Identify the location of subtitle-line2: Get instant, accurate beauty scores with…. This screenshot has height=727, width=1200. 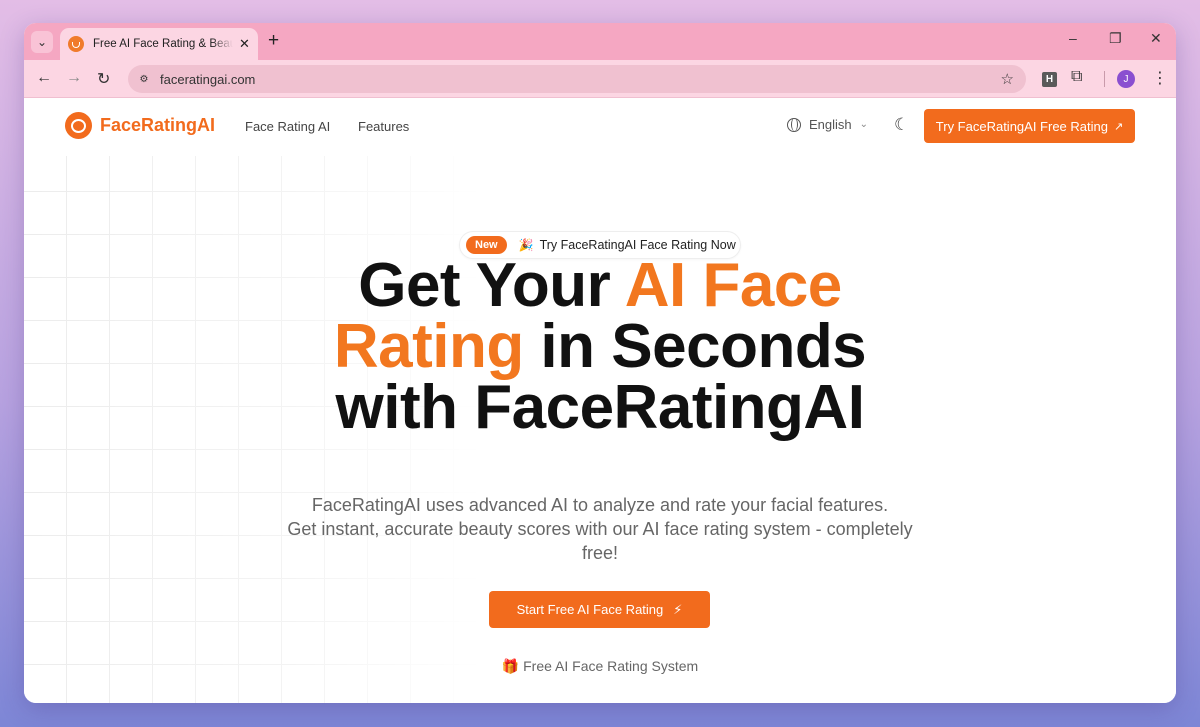
(600, 529).